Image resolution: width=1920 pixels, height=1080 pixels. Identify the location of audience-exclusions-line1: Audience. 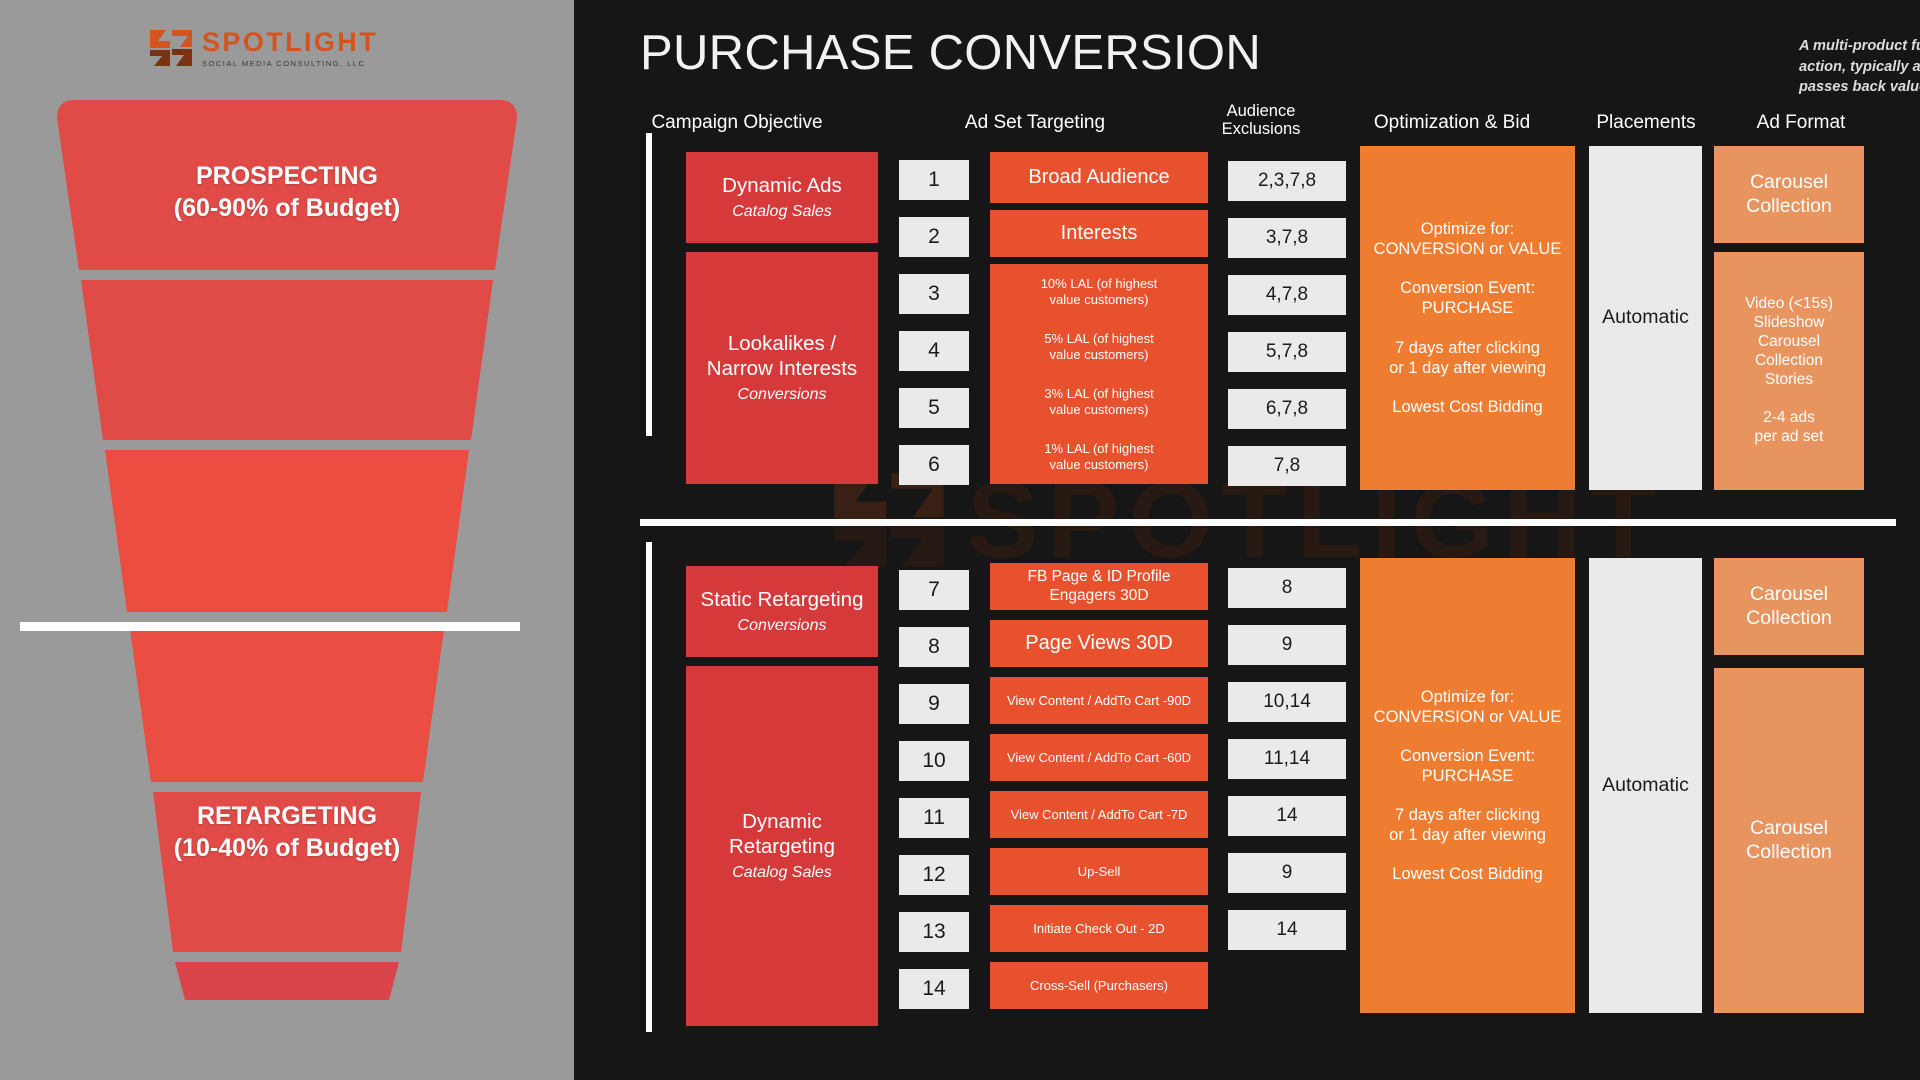
(1261, 111).